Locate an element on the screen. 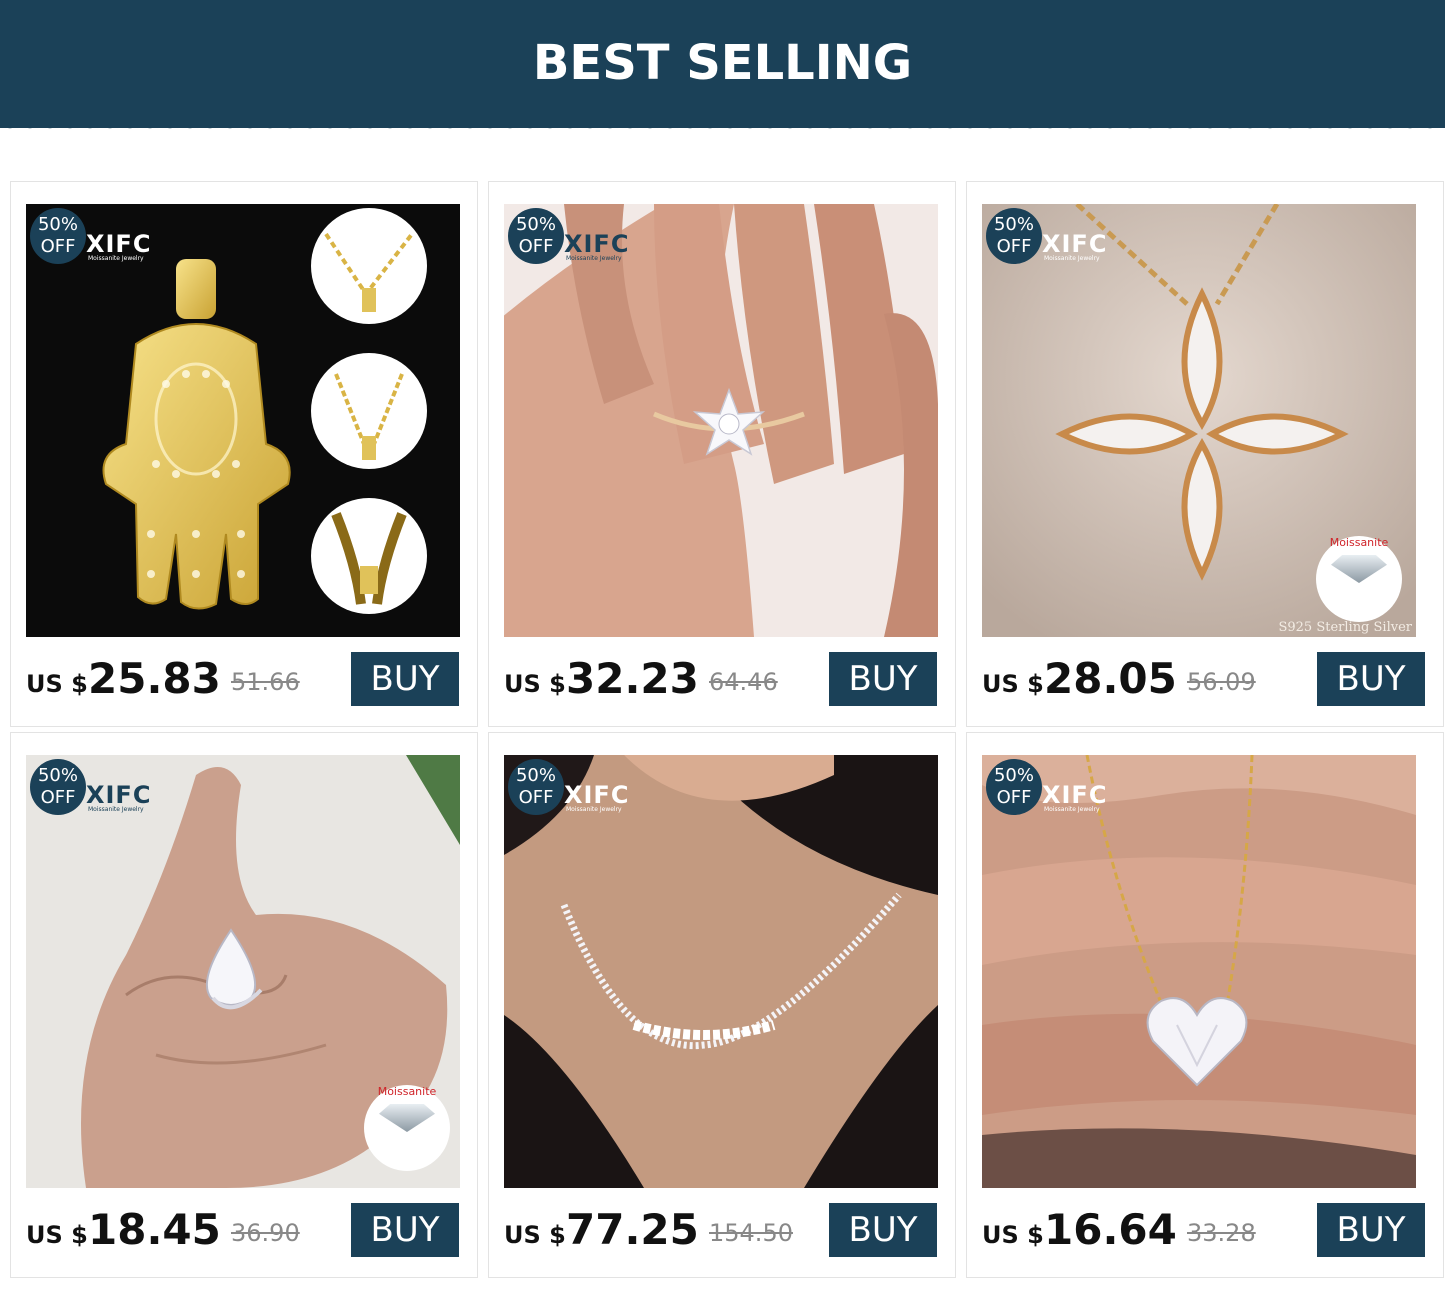  price-row: US $ 77.25 154.50 BUY is located at coordinates (720, 1231).